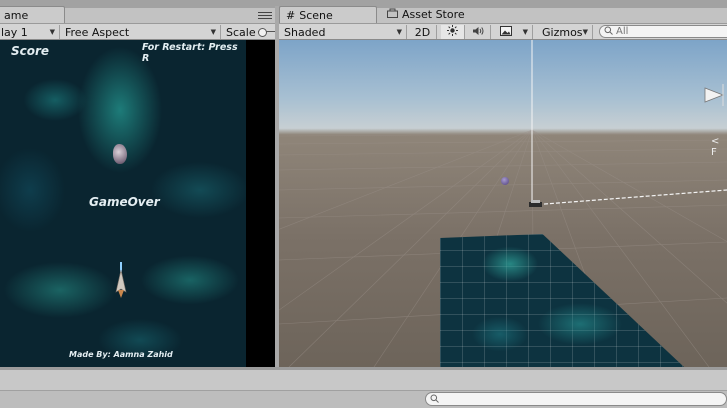 The height and width of the screenshot is (408, 727). I want to click on selected-object-gizmo, so click(536, 206).